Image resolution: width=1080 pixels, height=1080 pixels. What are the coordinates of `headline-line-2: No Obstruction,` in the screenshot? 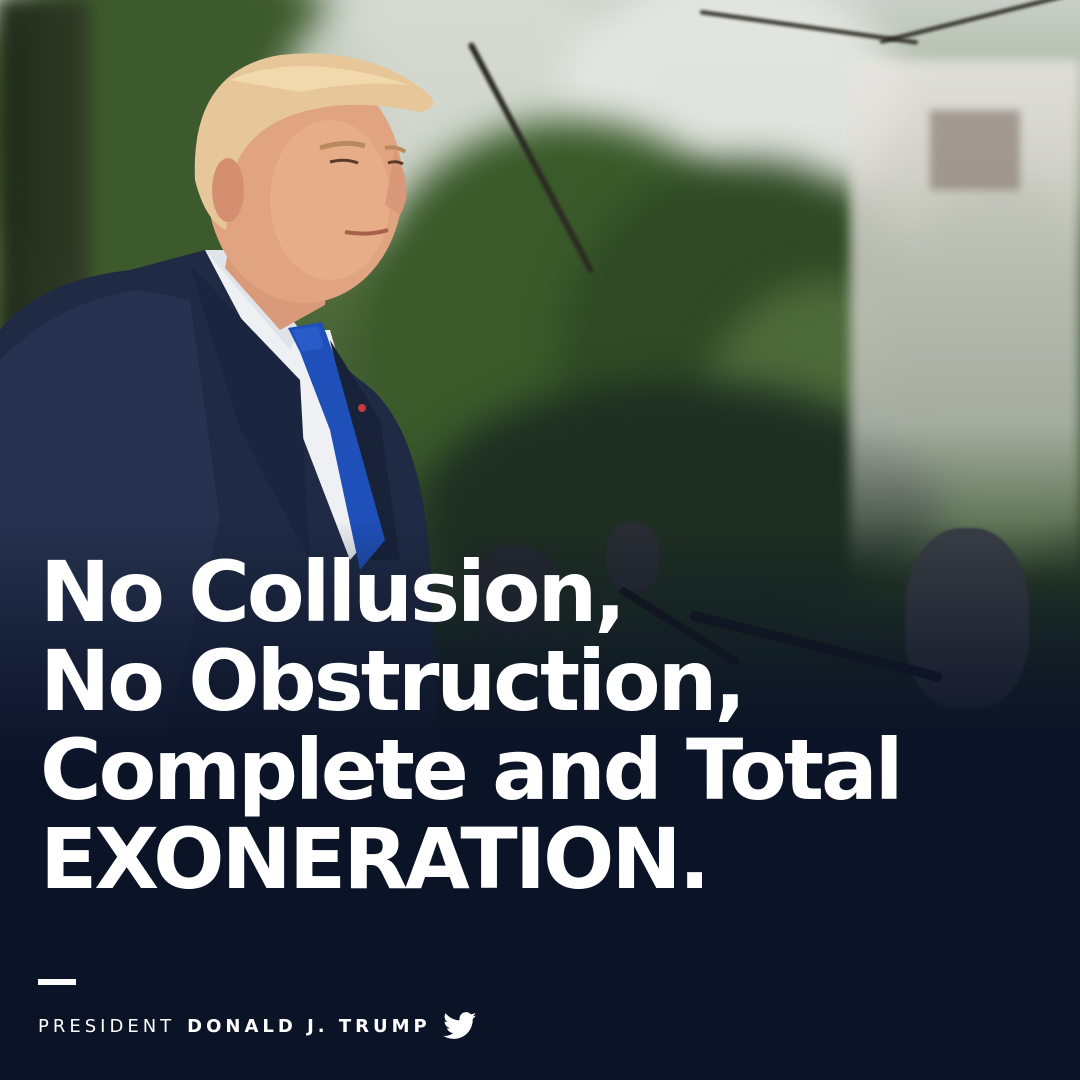 It's located at (393, 681).